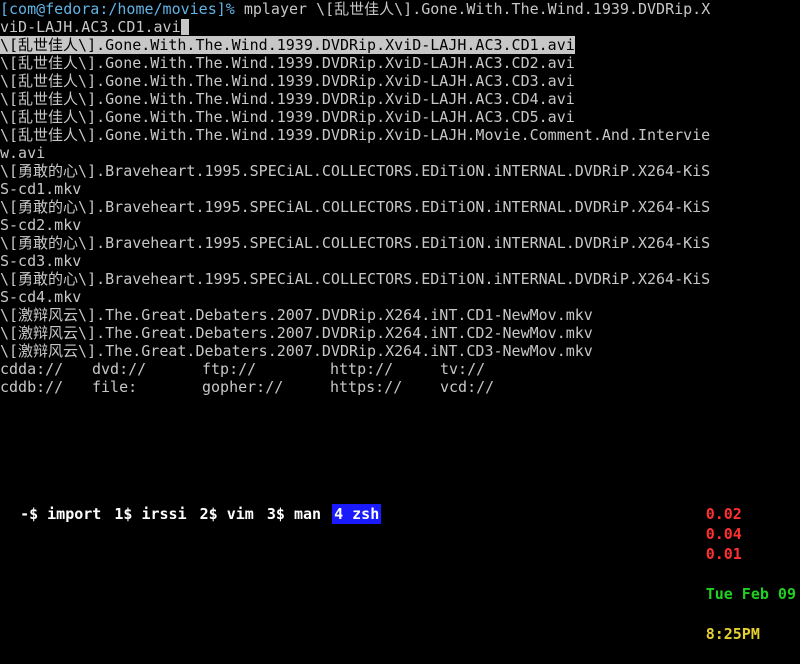 The height and width of the screenshot is (664, 800). I want to click on command-text-continued: viD-LAJH.AC3.CD1.avi, so click(90, 27).